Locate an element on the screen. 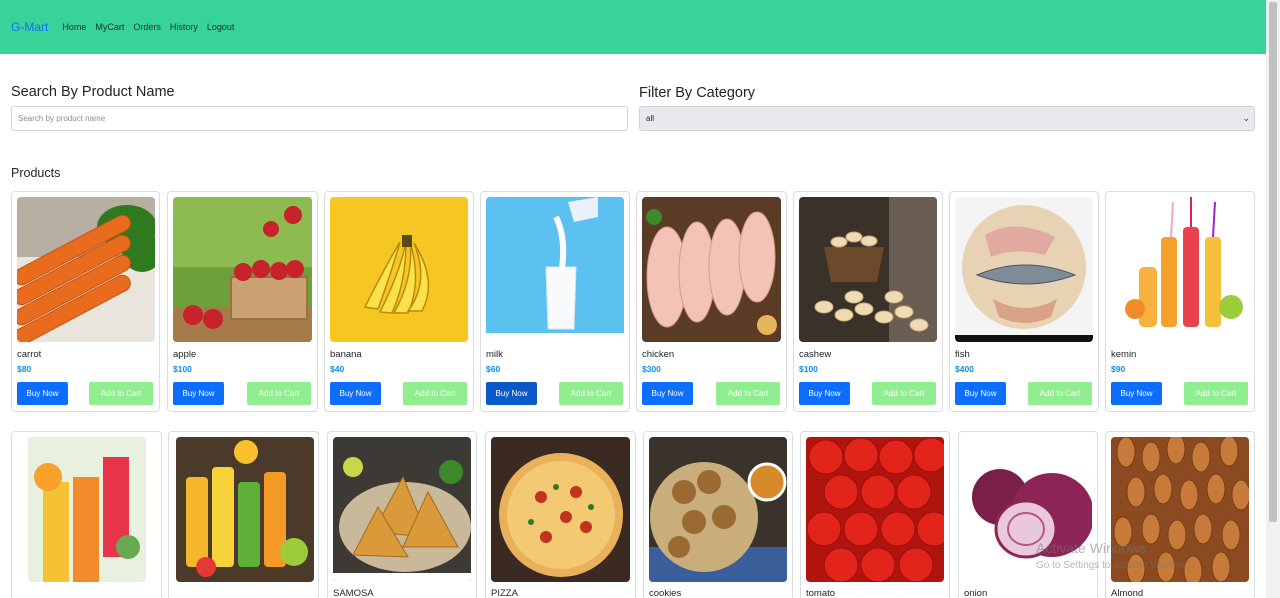 The width and height of the screenshot is (1280, 598). product-card-cookies: cookies is located at coordinates (718, 514).